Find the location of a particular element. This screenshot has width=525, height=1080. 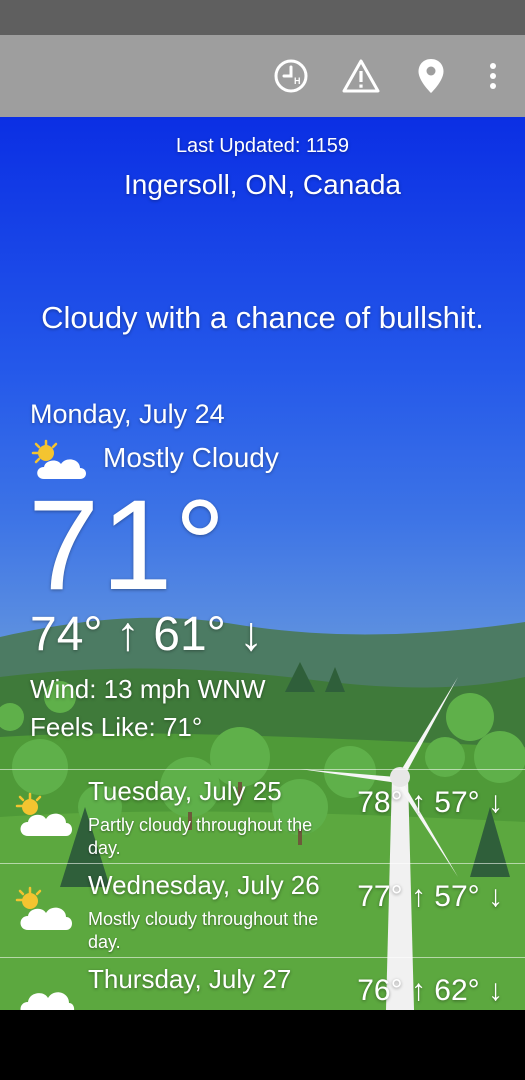

alert-triangle-icon is located at coordinates (361, 76).